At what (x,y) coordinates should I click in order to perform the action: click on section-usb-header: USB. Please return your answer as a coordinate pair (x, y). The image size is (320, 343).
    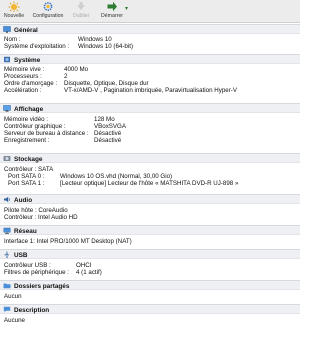
    Looking at the image, I should click on (150, 254).